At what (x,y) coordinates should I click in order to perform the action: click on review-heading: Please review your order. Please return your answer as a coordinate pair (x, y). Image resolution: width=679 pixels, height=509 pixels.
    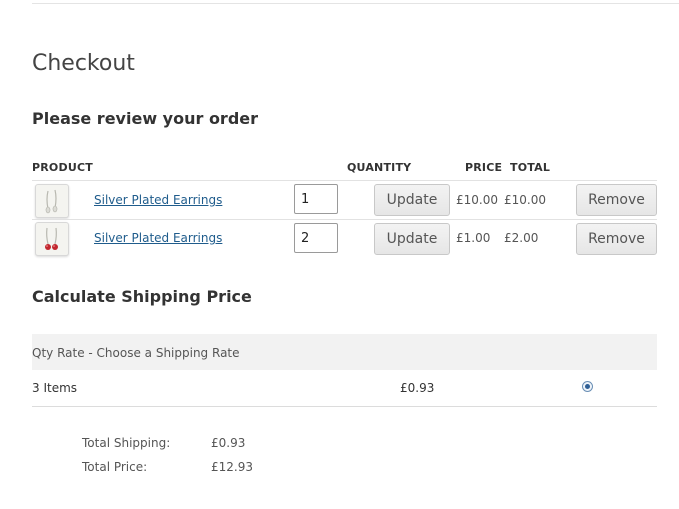
    Looking at the image, I should click on (145, 118).